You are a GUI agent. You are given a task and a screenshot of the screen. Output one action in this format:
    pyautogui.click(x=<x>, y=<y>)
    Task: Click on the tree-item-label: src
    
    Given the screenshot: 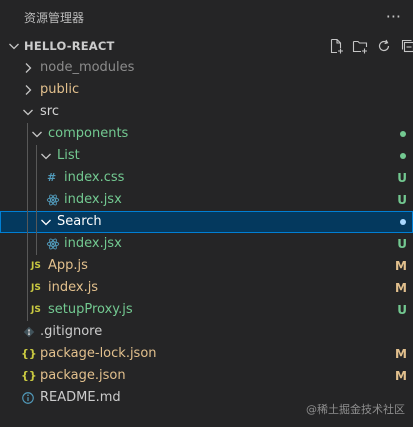 What is the action you would take?
    pyautogui.click(x=49, y=111)
    